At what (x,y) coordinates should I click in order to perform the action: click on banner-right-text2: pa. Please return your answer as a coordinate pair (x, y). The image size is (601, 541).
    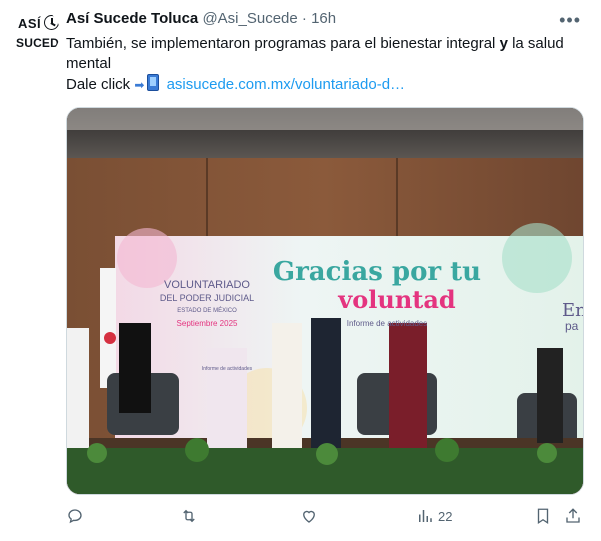
    Looking at the image, I should click on (572, 326).